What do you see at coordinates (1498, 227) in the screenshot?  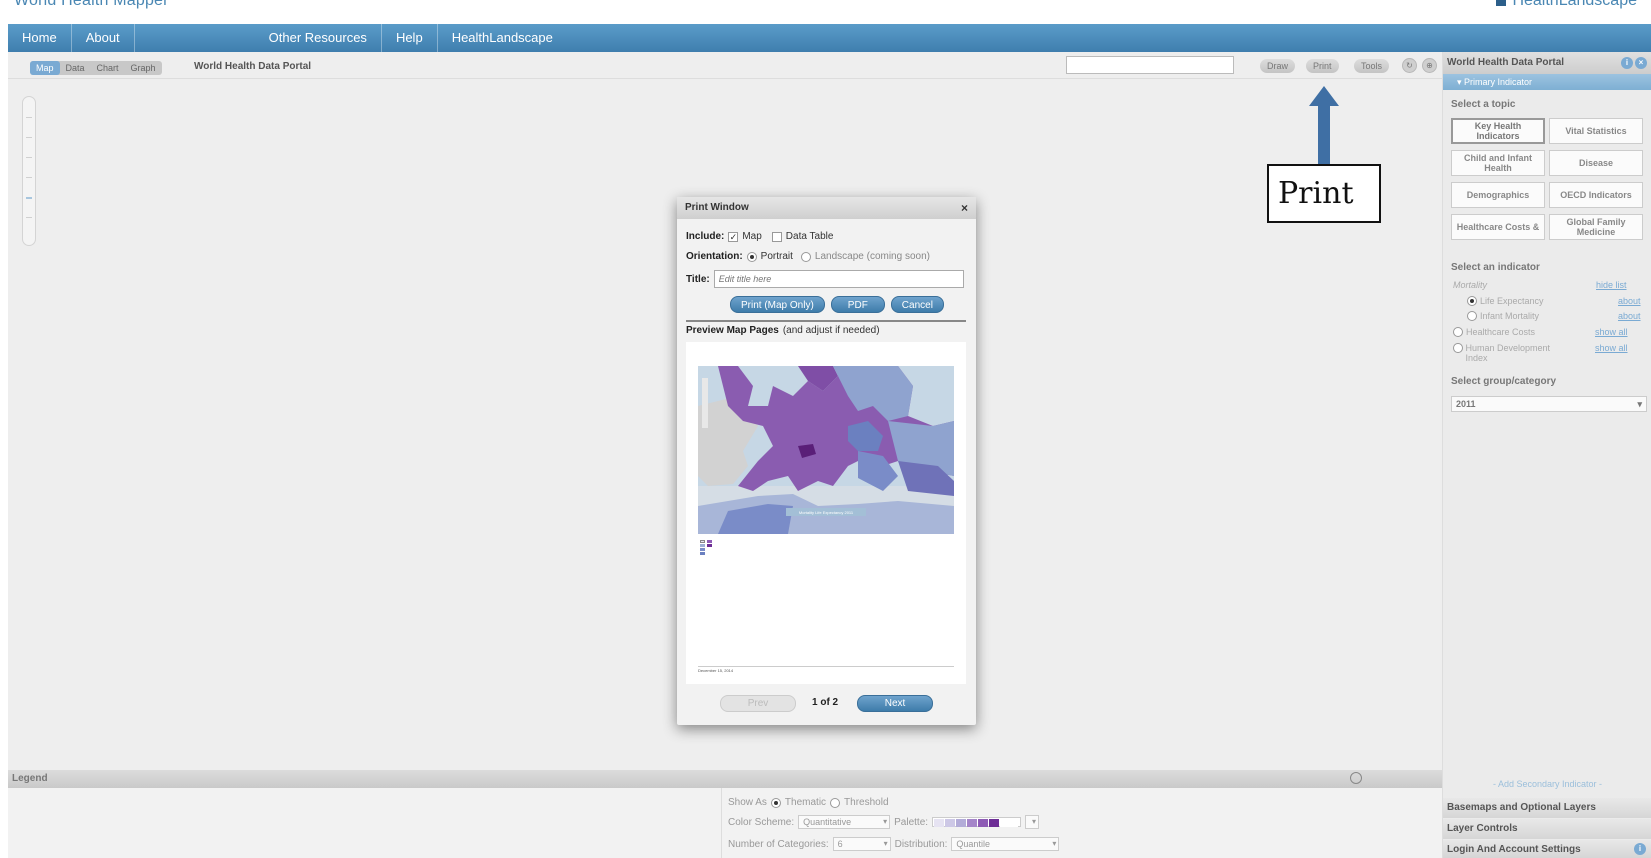 I see `topic-healthcare-costs: Healthcare Costs &` at bounding box center [1498, 227].